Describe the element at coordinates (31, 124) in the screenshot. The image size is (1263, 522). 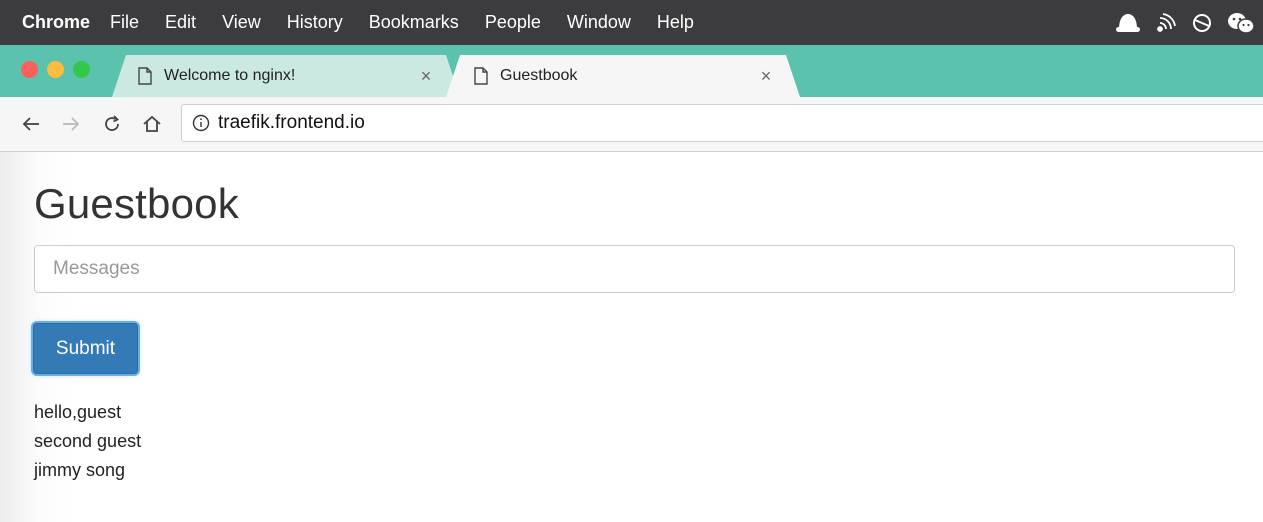
I see `back-arrow-icon` at that location.